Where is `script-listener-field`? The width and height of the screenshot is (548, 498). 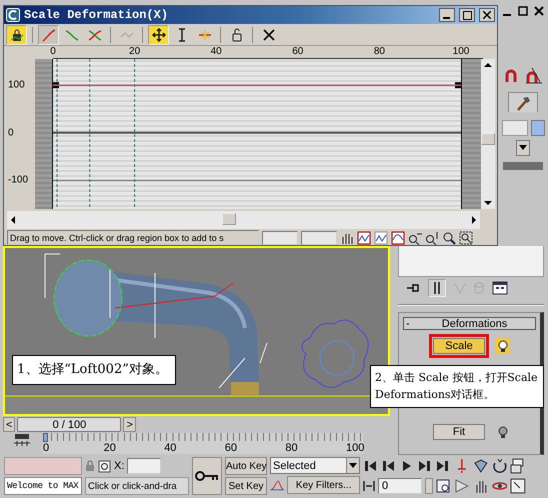 script-listener-field is located at coordinates (43, 466).